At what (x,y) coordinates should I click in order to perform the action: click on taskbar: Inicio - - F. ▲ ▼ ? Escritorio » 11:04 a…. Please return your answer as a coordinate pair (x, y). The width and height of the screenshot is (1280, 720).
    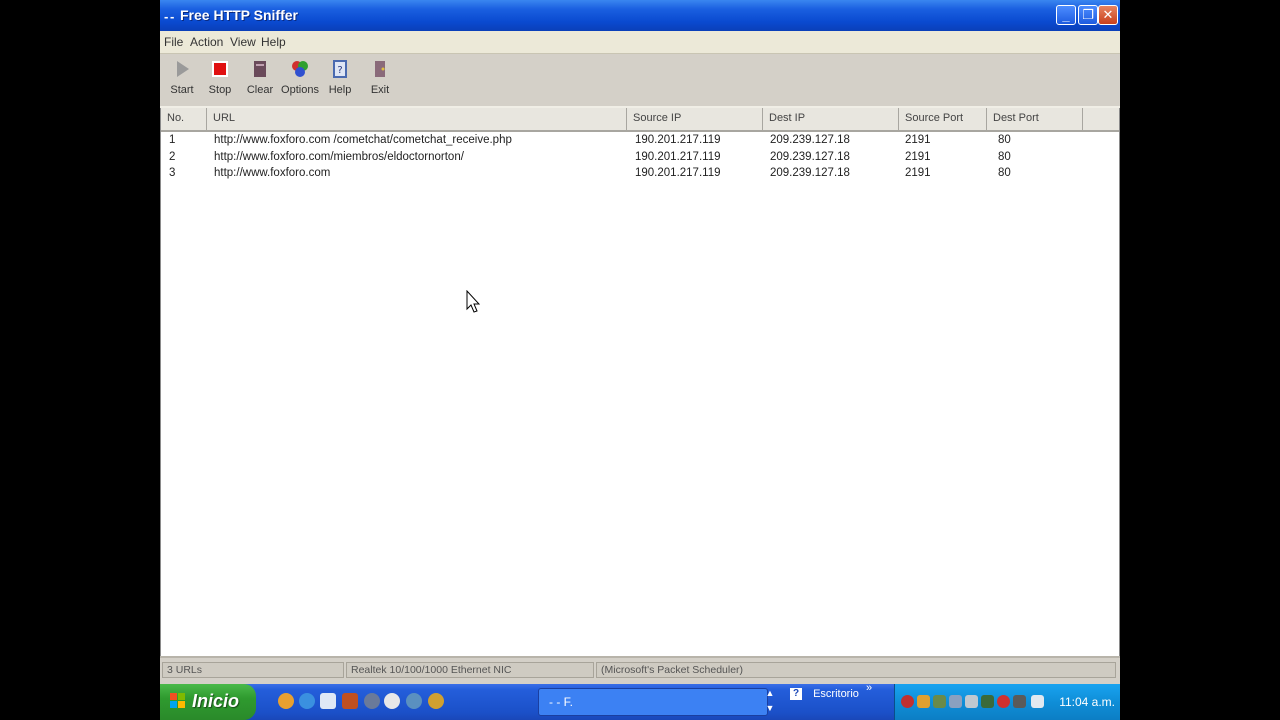
    Looking at the image, I should click on (640, 701).